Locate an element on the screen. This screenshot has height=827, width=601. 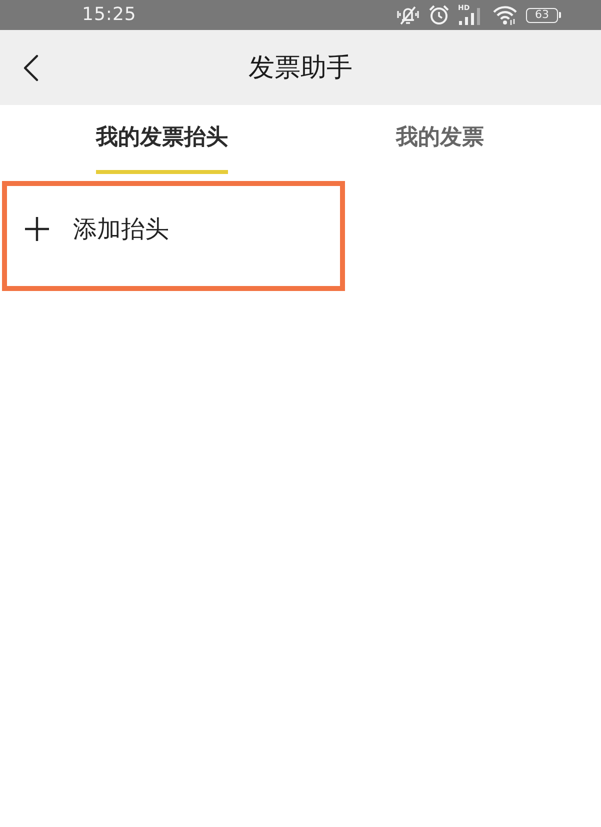
mute-vibrate-icon is located at coordinates (408, 15).